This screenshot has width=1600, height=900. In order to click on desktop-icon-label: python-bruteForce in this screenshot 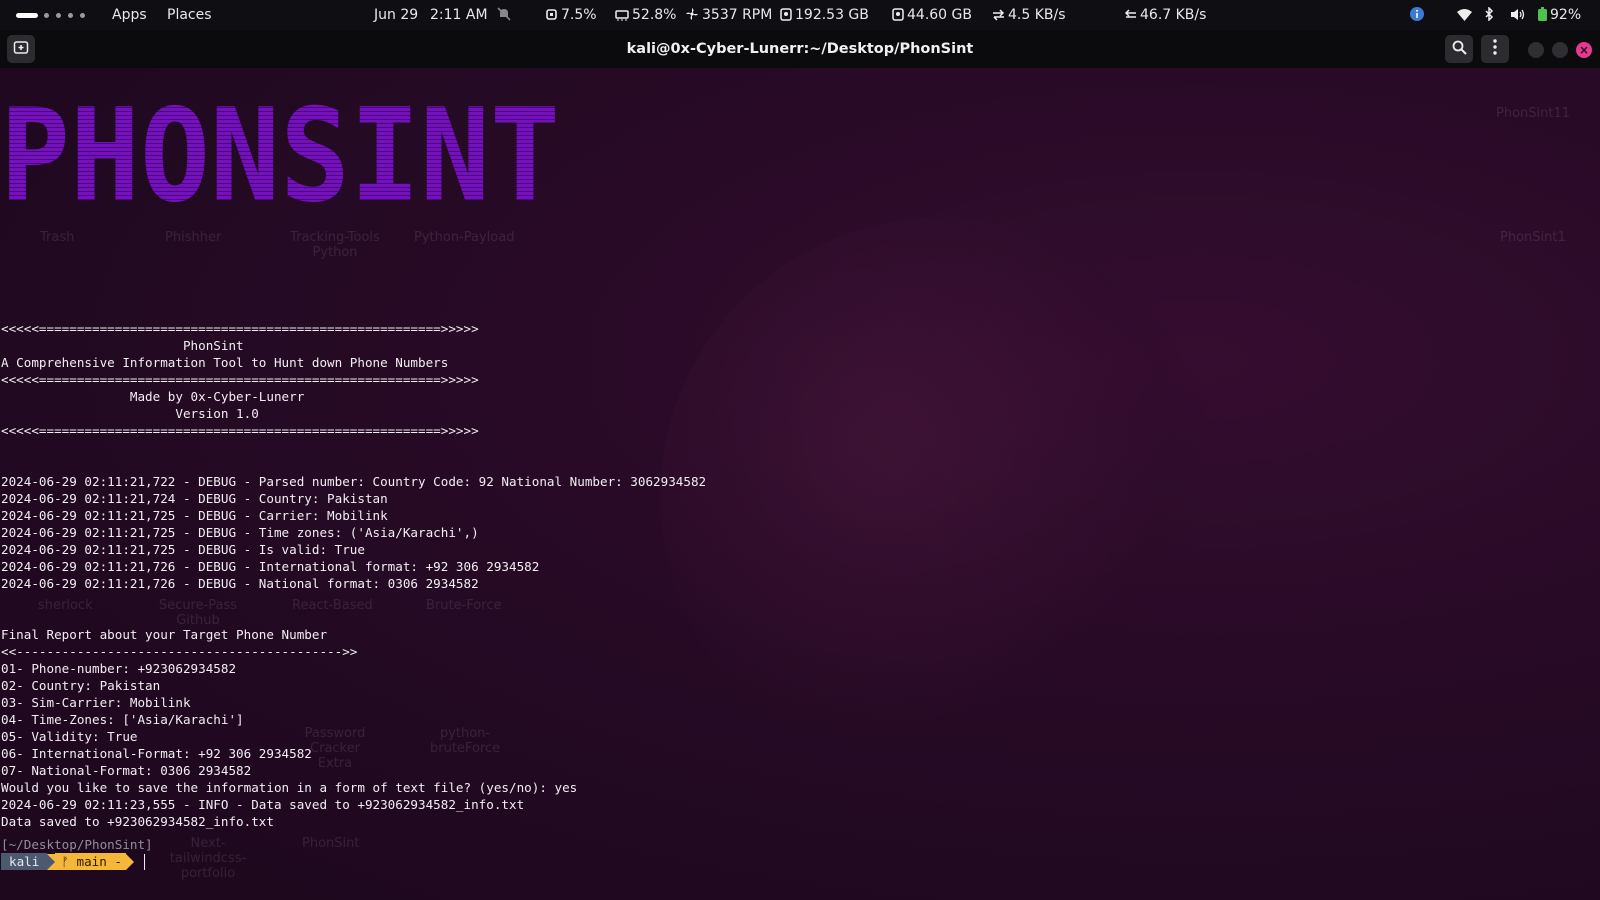, I will do `click(465, 741)`.